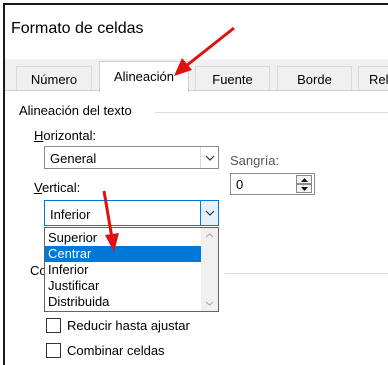 The image size is (388, 365). I want to click on indent-label: Sangría:, so click(255, 160).